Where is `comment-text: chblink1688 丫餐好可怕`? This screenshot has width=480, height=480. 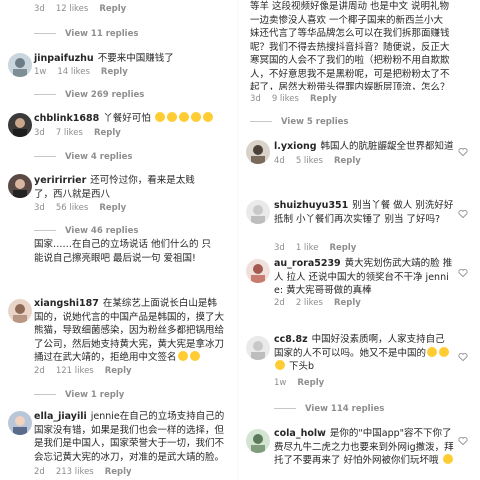 comment-text: chblink1688 丫餐好可怕 is located at coordinates (129, 119).